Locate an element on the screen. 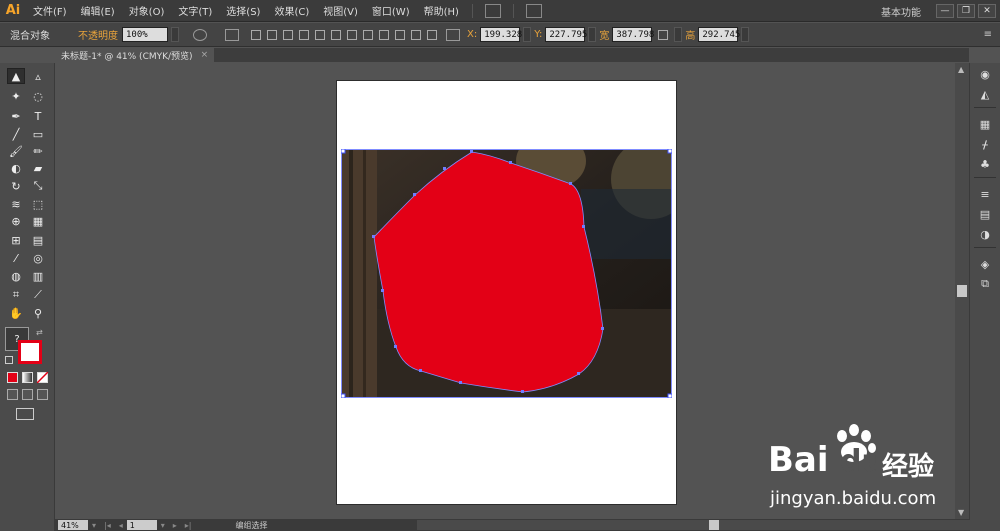  distribute-bottom-icon is located at coordinates (384, 34).